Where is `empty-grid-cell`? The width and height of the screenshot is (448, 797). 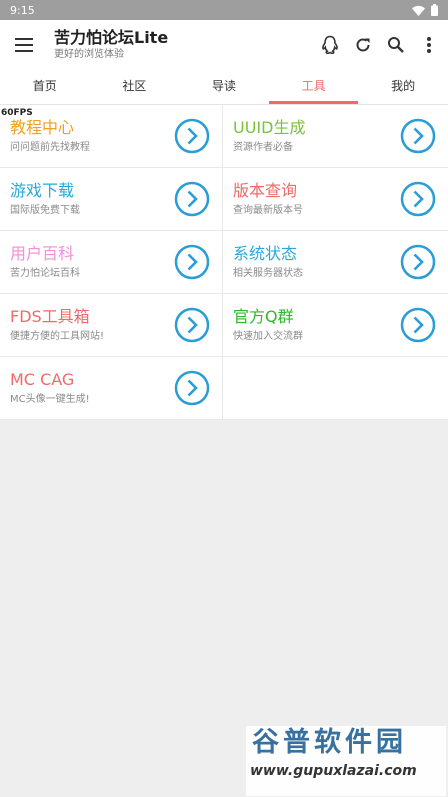 empty-grid-cell is located at coordinates (335, 388).